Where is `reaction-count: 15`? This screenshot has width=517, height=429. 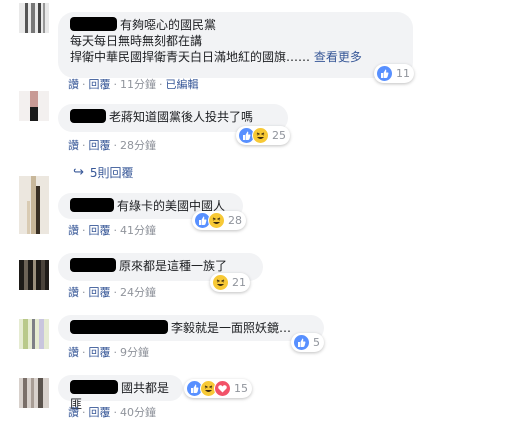 reaction-count: 15 is located at coordinates (241, 388).